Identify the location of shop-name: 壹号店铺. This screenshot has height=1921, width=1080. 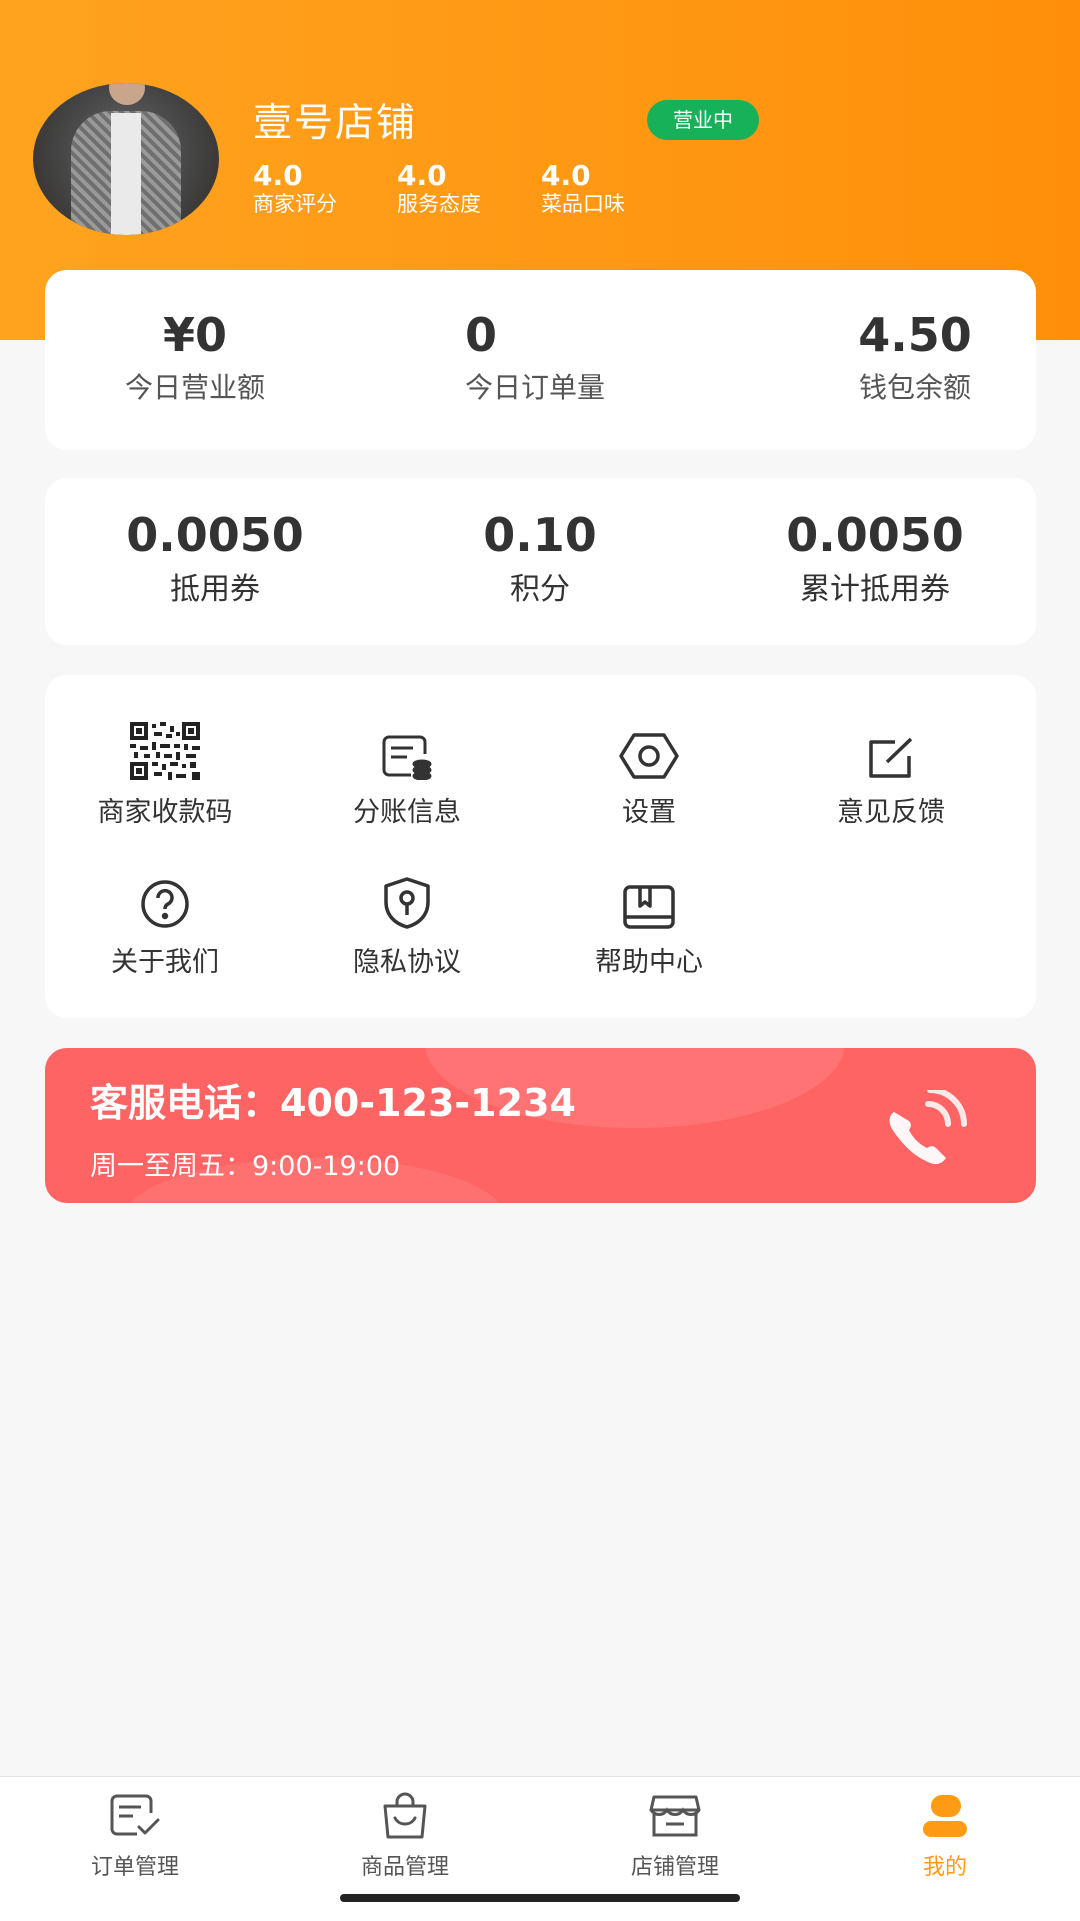
(335, 123).